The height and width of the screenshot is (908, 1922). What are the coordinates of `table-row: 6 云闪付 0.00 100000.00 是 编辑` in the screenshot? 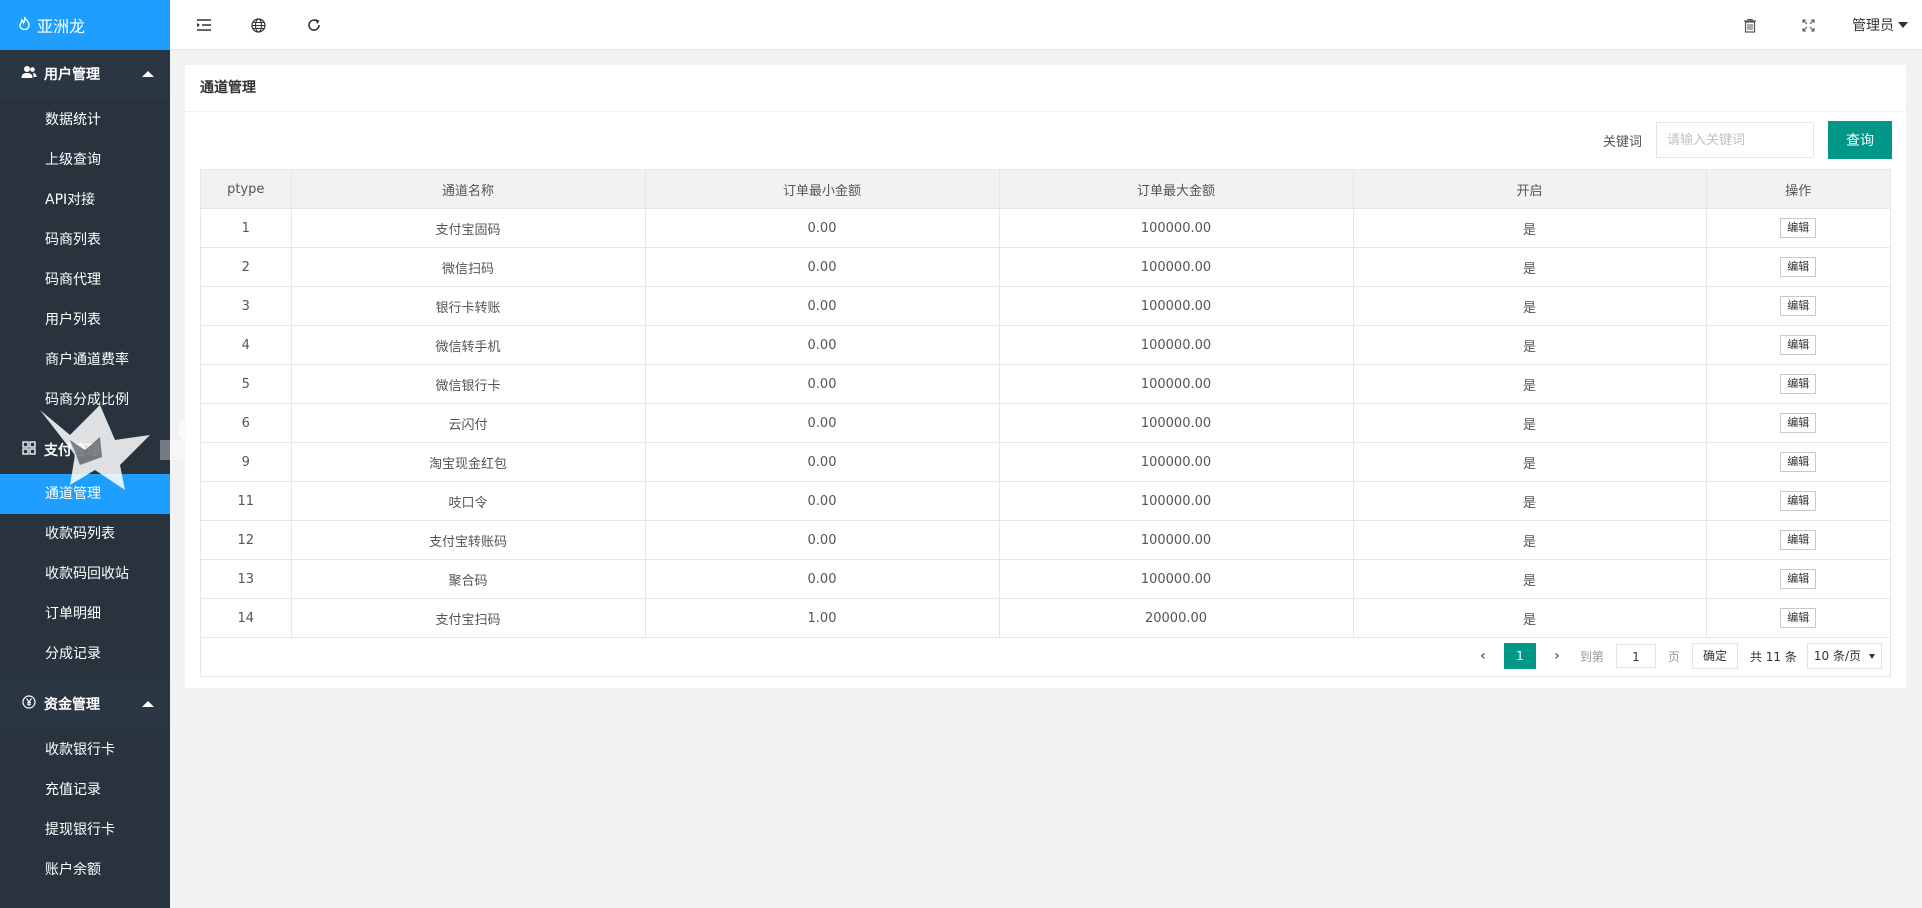 It's located at (1045, 423).